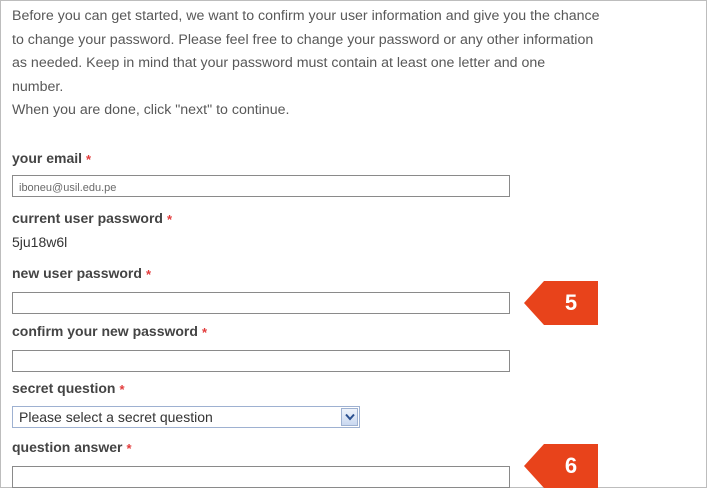 The image size is (709, 490). I want to click on email-label: your email *, so click(52, 158).